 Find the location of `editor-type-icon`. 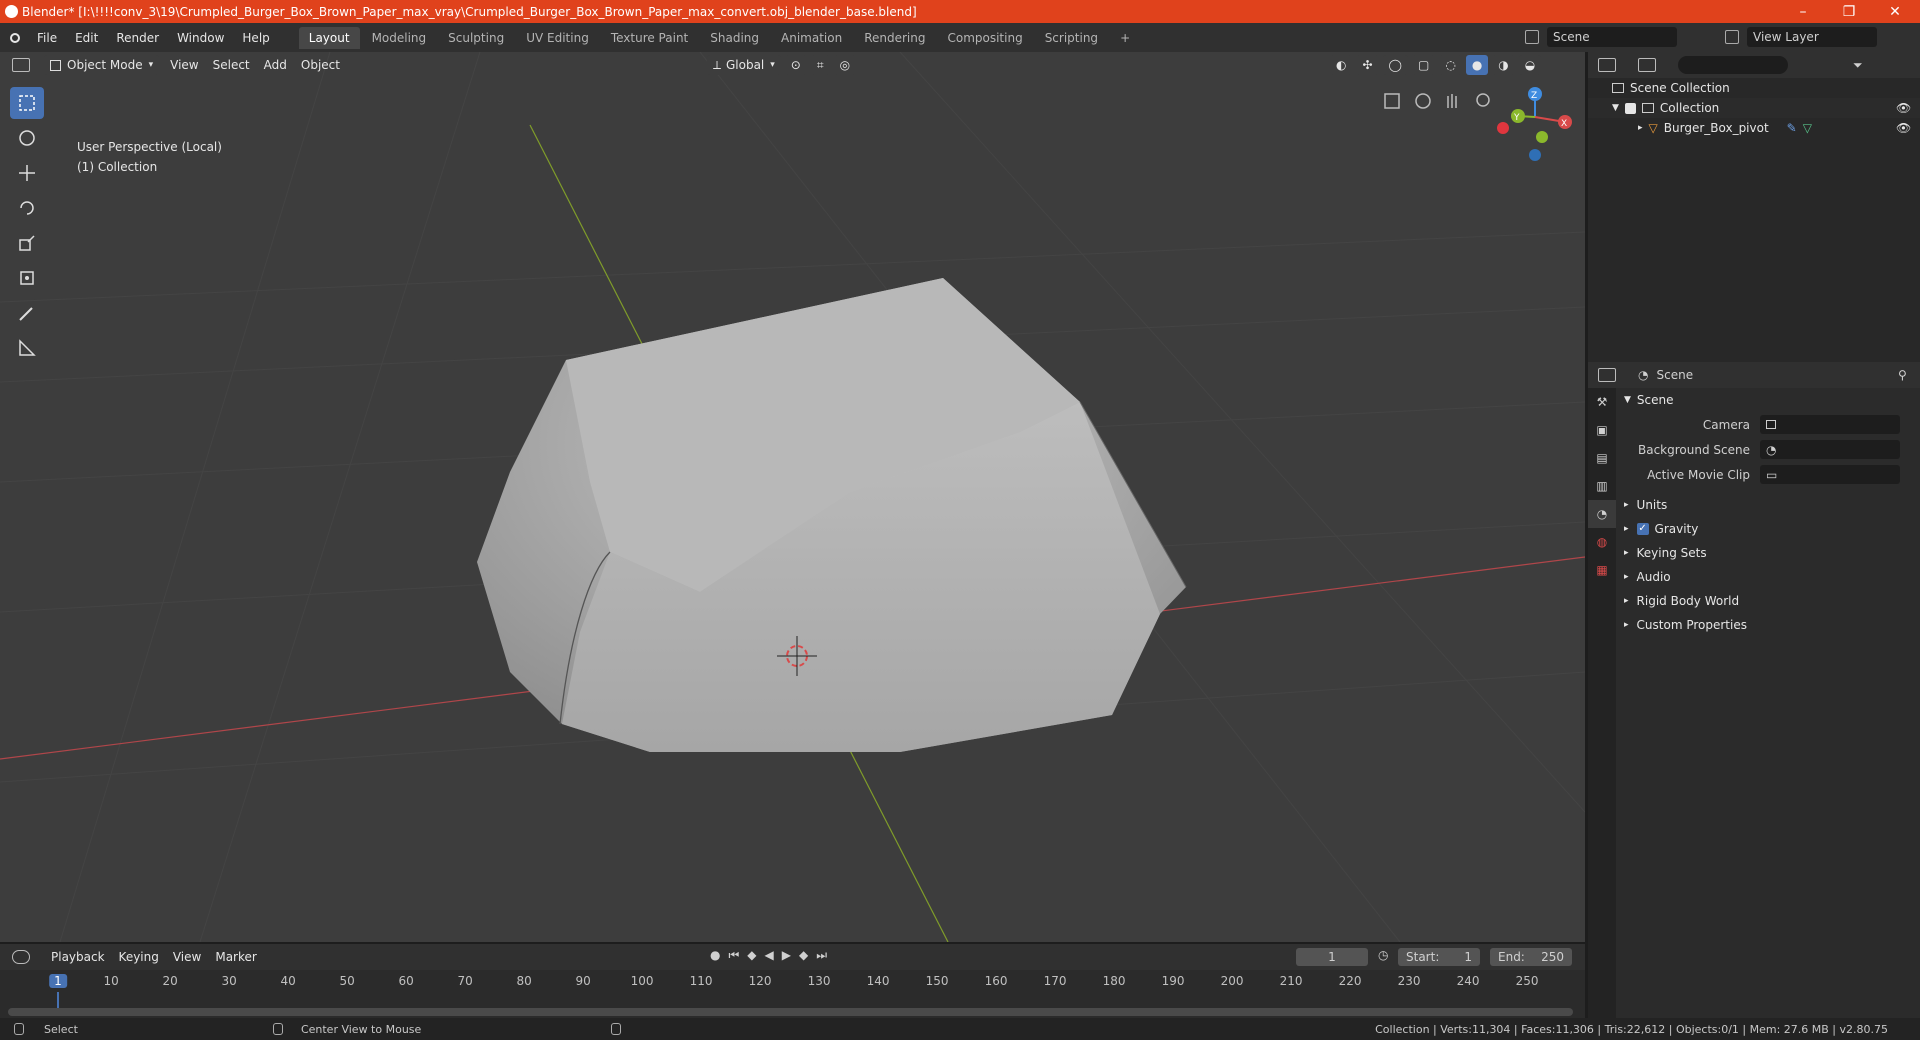

editor-type-icon is located at coordinates (21, 65).